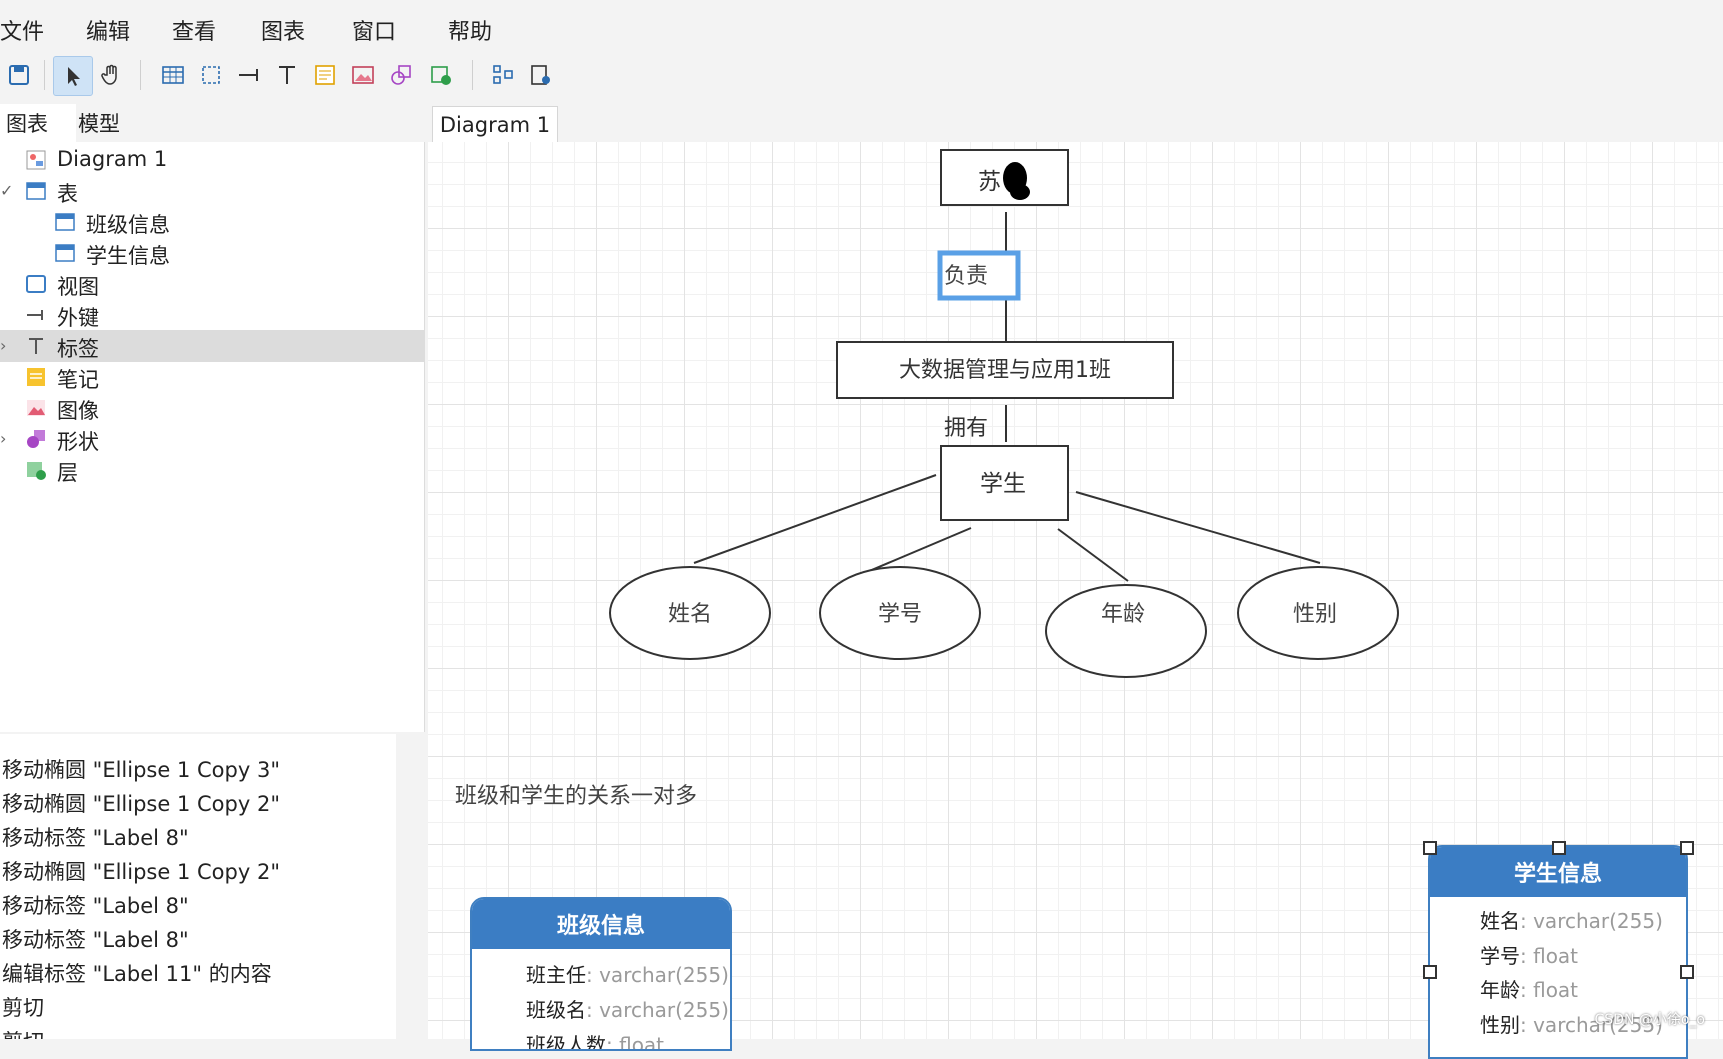  Describe the element at coordinates (110, 123) in the screenshot. I see `tab-model: 模型` at that location.